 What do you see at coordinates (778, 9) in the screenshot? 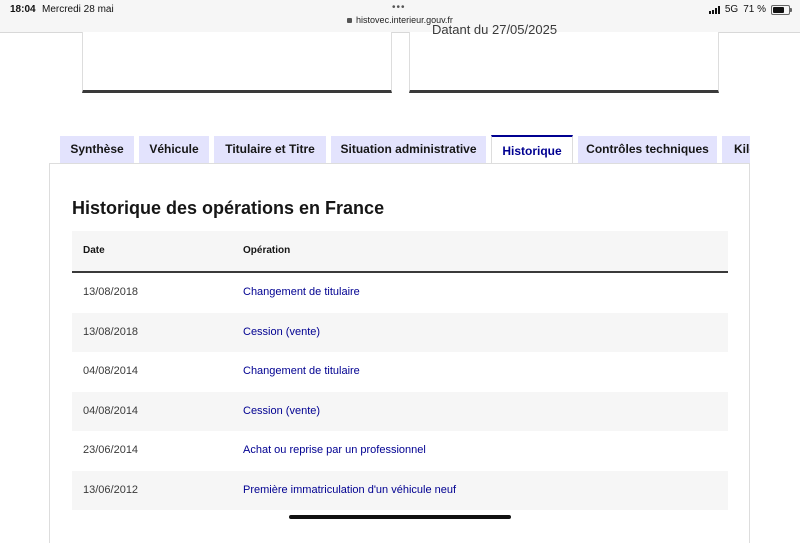
I see `battery-fill` at bounding box center [778, 9].